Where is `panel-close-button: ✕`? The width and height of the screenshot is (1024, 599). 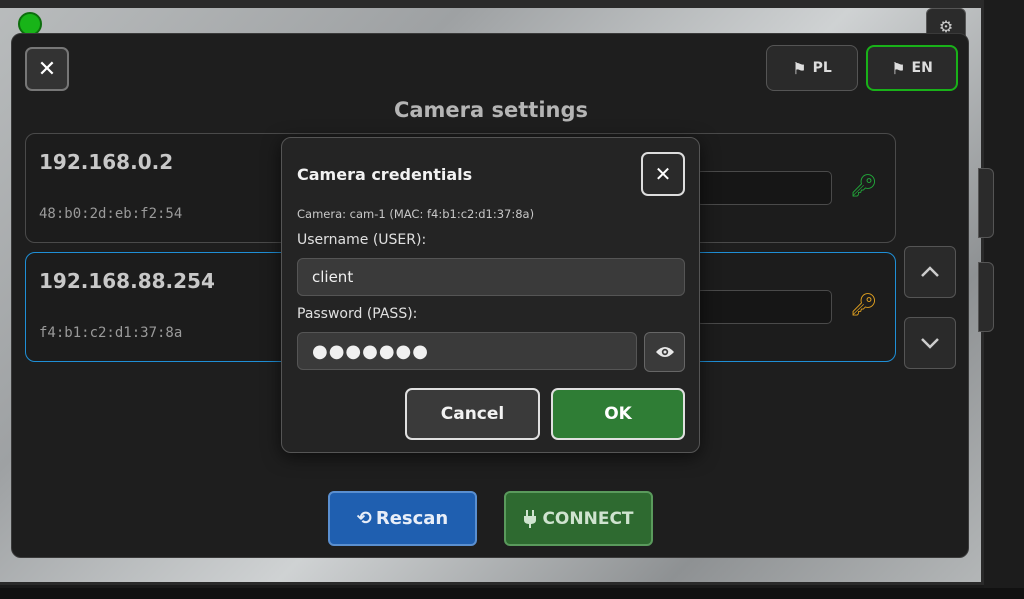
panel-close-button: ✕ is located at coordinates (47, 69).